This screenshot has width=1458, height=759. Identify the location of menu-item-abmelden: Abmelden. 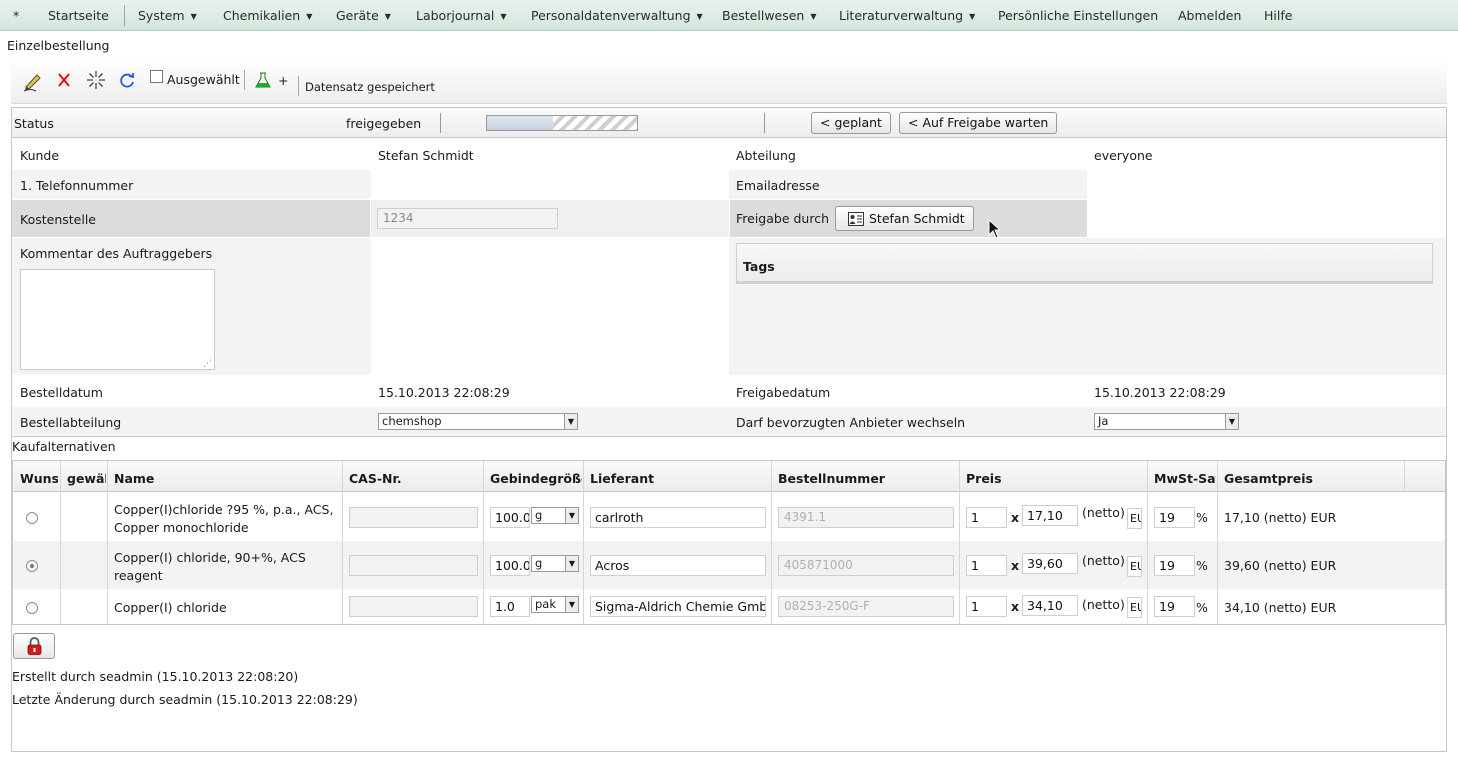
(1209, 15).